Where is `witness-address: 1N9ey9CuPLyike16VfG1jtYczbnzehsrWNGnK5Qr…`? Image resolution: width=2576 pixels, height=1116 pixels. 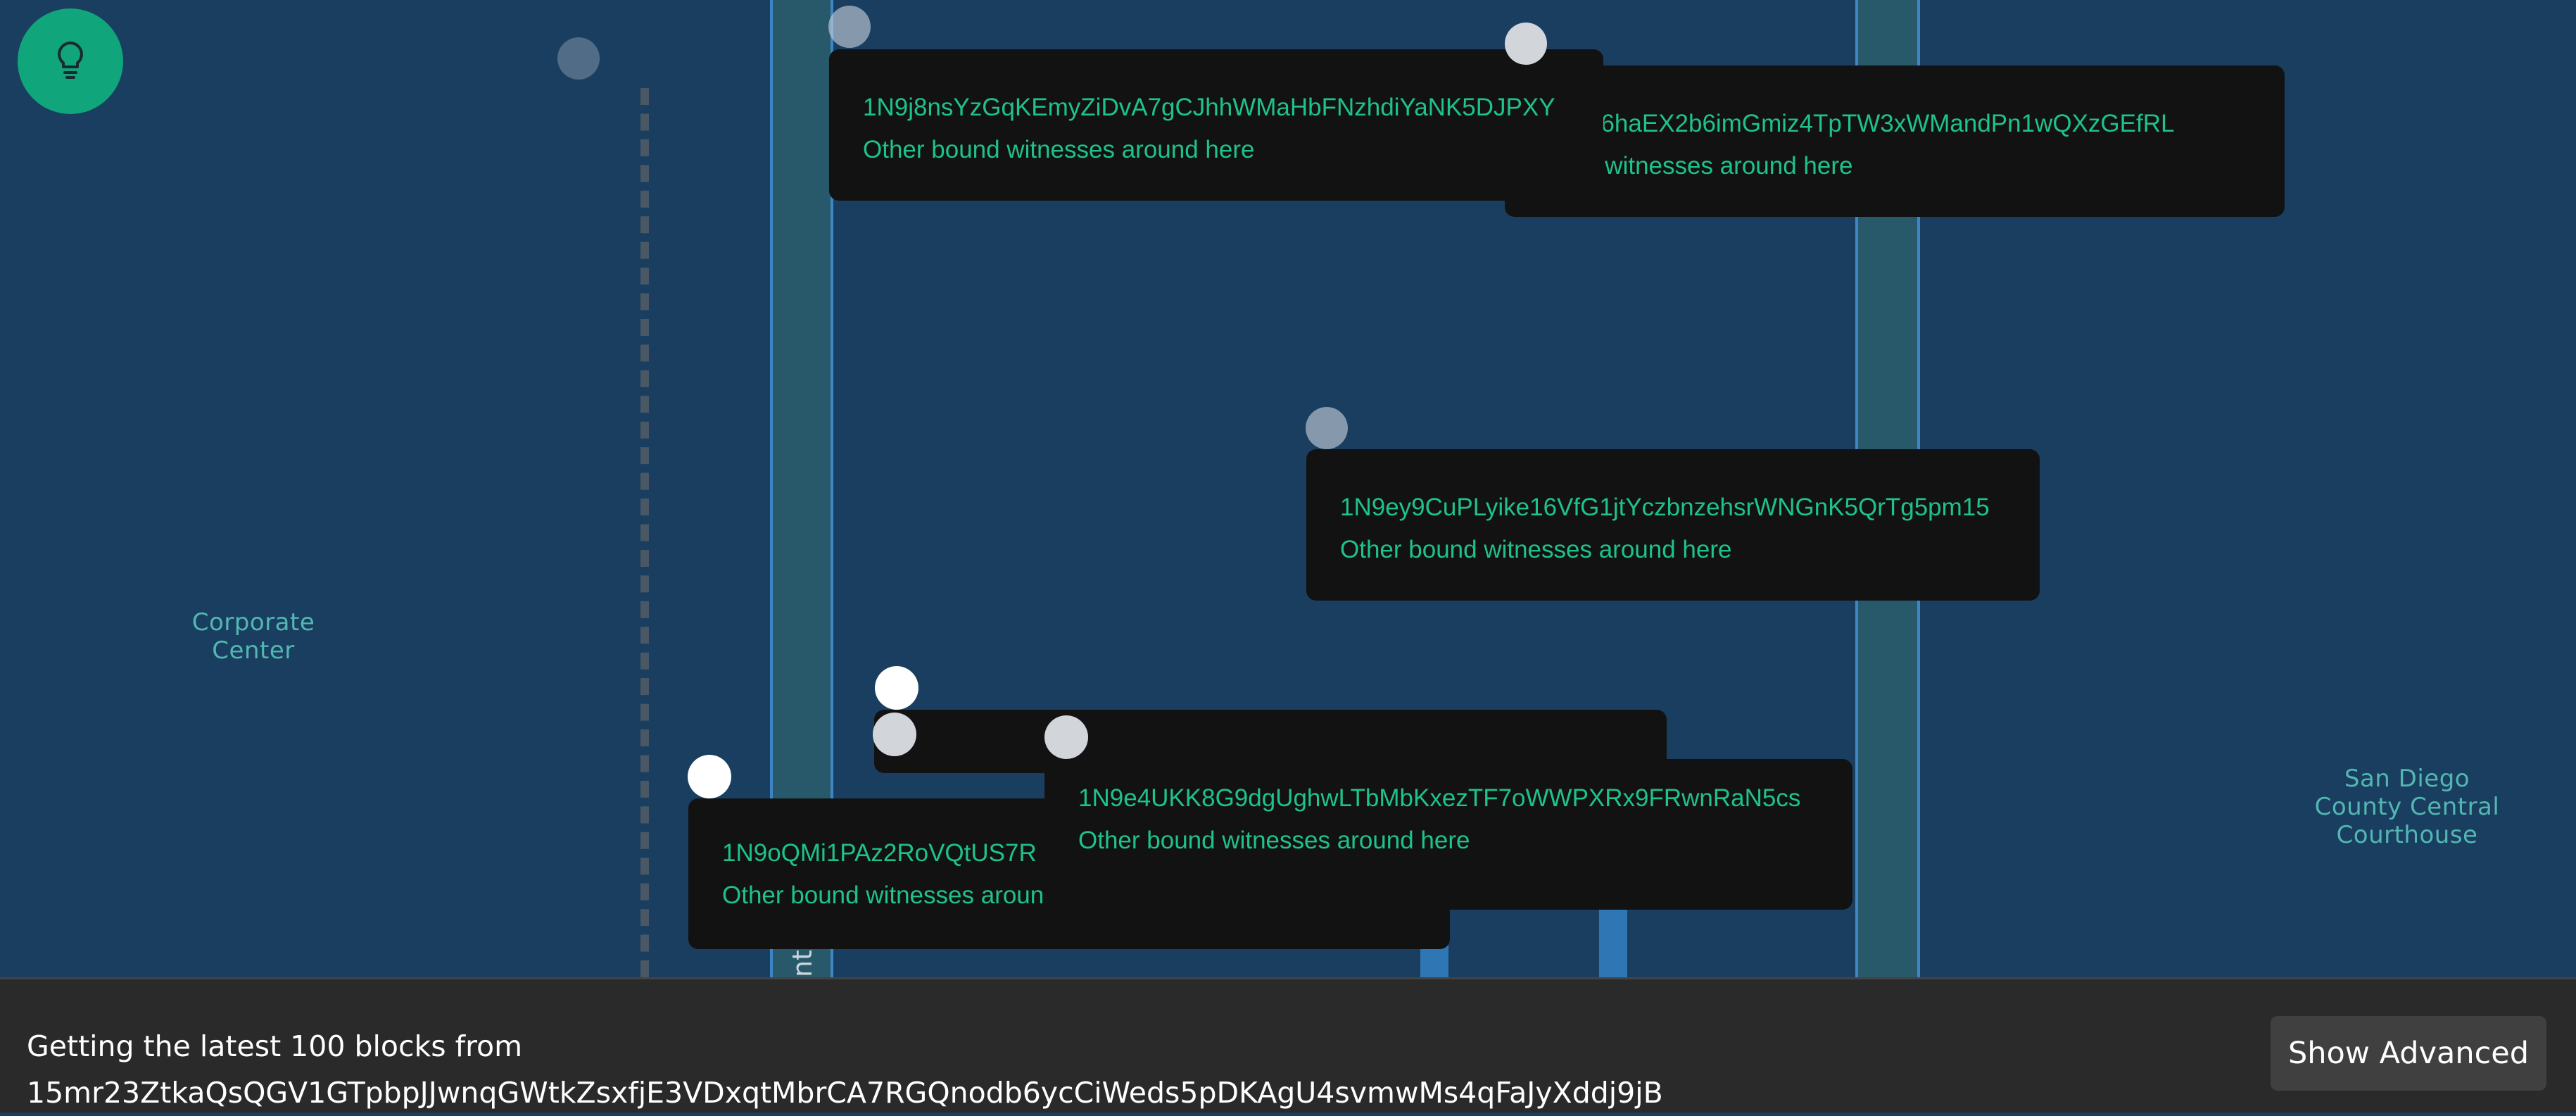 witness-address: 1N9ey9CuPLyike16VfG1jtYczbnzehsrWNGnK5Qr… is located at coordinates (1673, 508).